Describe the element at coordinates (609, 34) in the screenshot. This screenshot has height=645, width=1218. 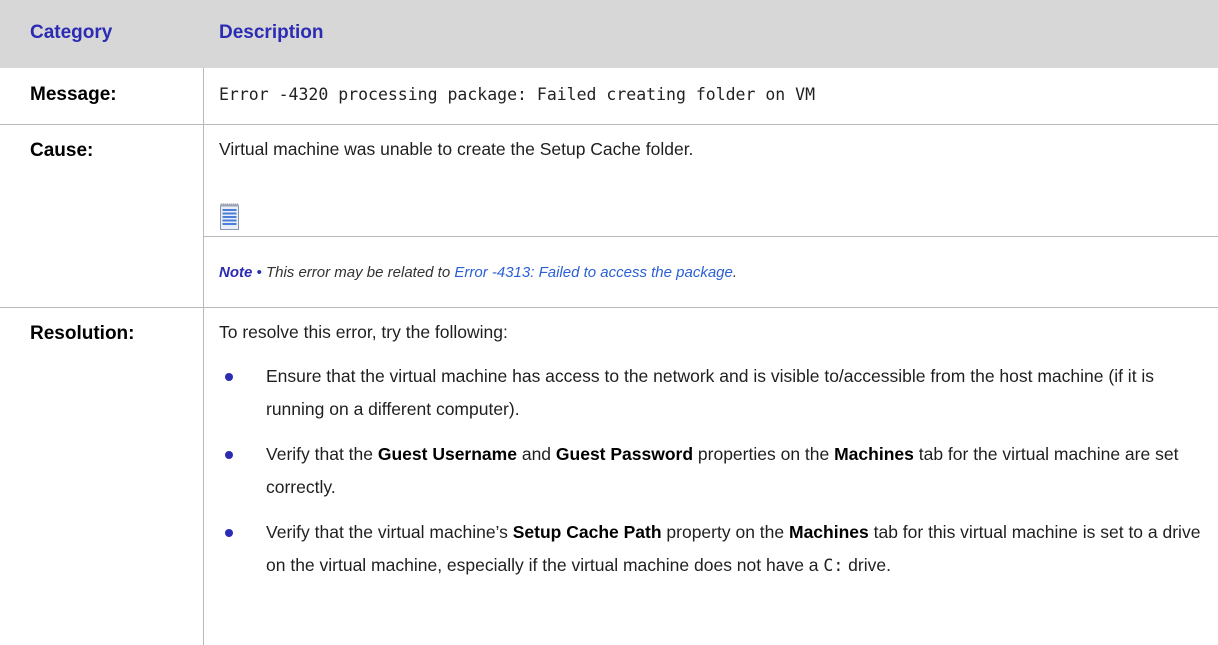
I see `table-header` at that location.